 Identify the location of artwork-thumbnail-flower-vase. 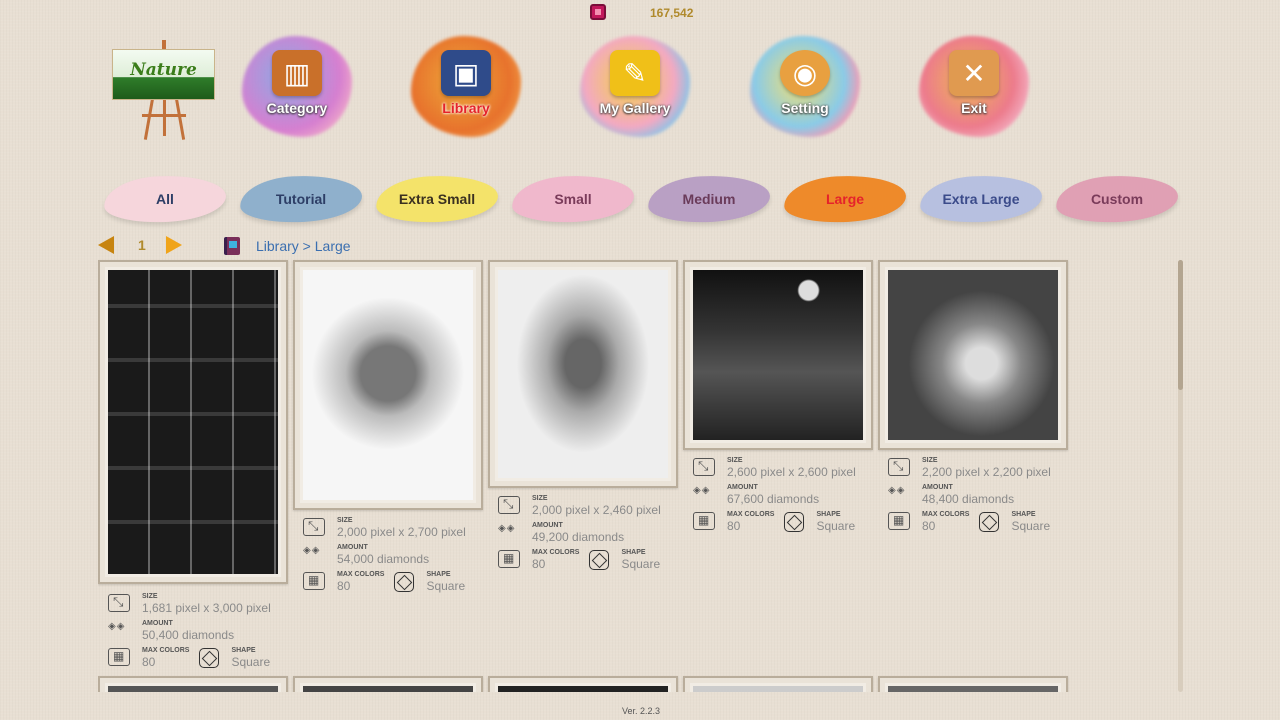
(583, 374).